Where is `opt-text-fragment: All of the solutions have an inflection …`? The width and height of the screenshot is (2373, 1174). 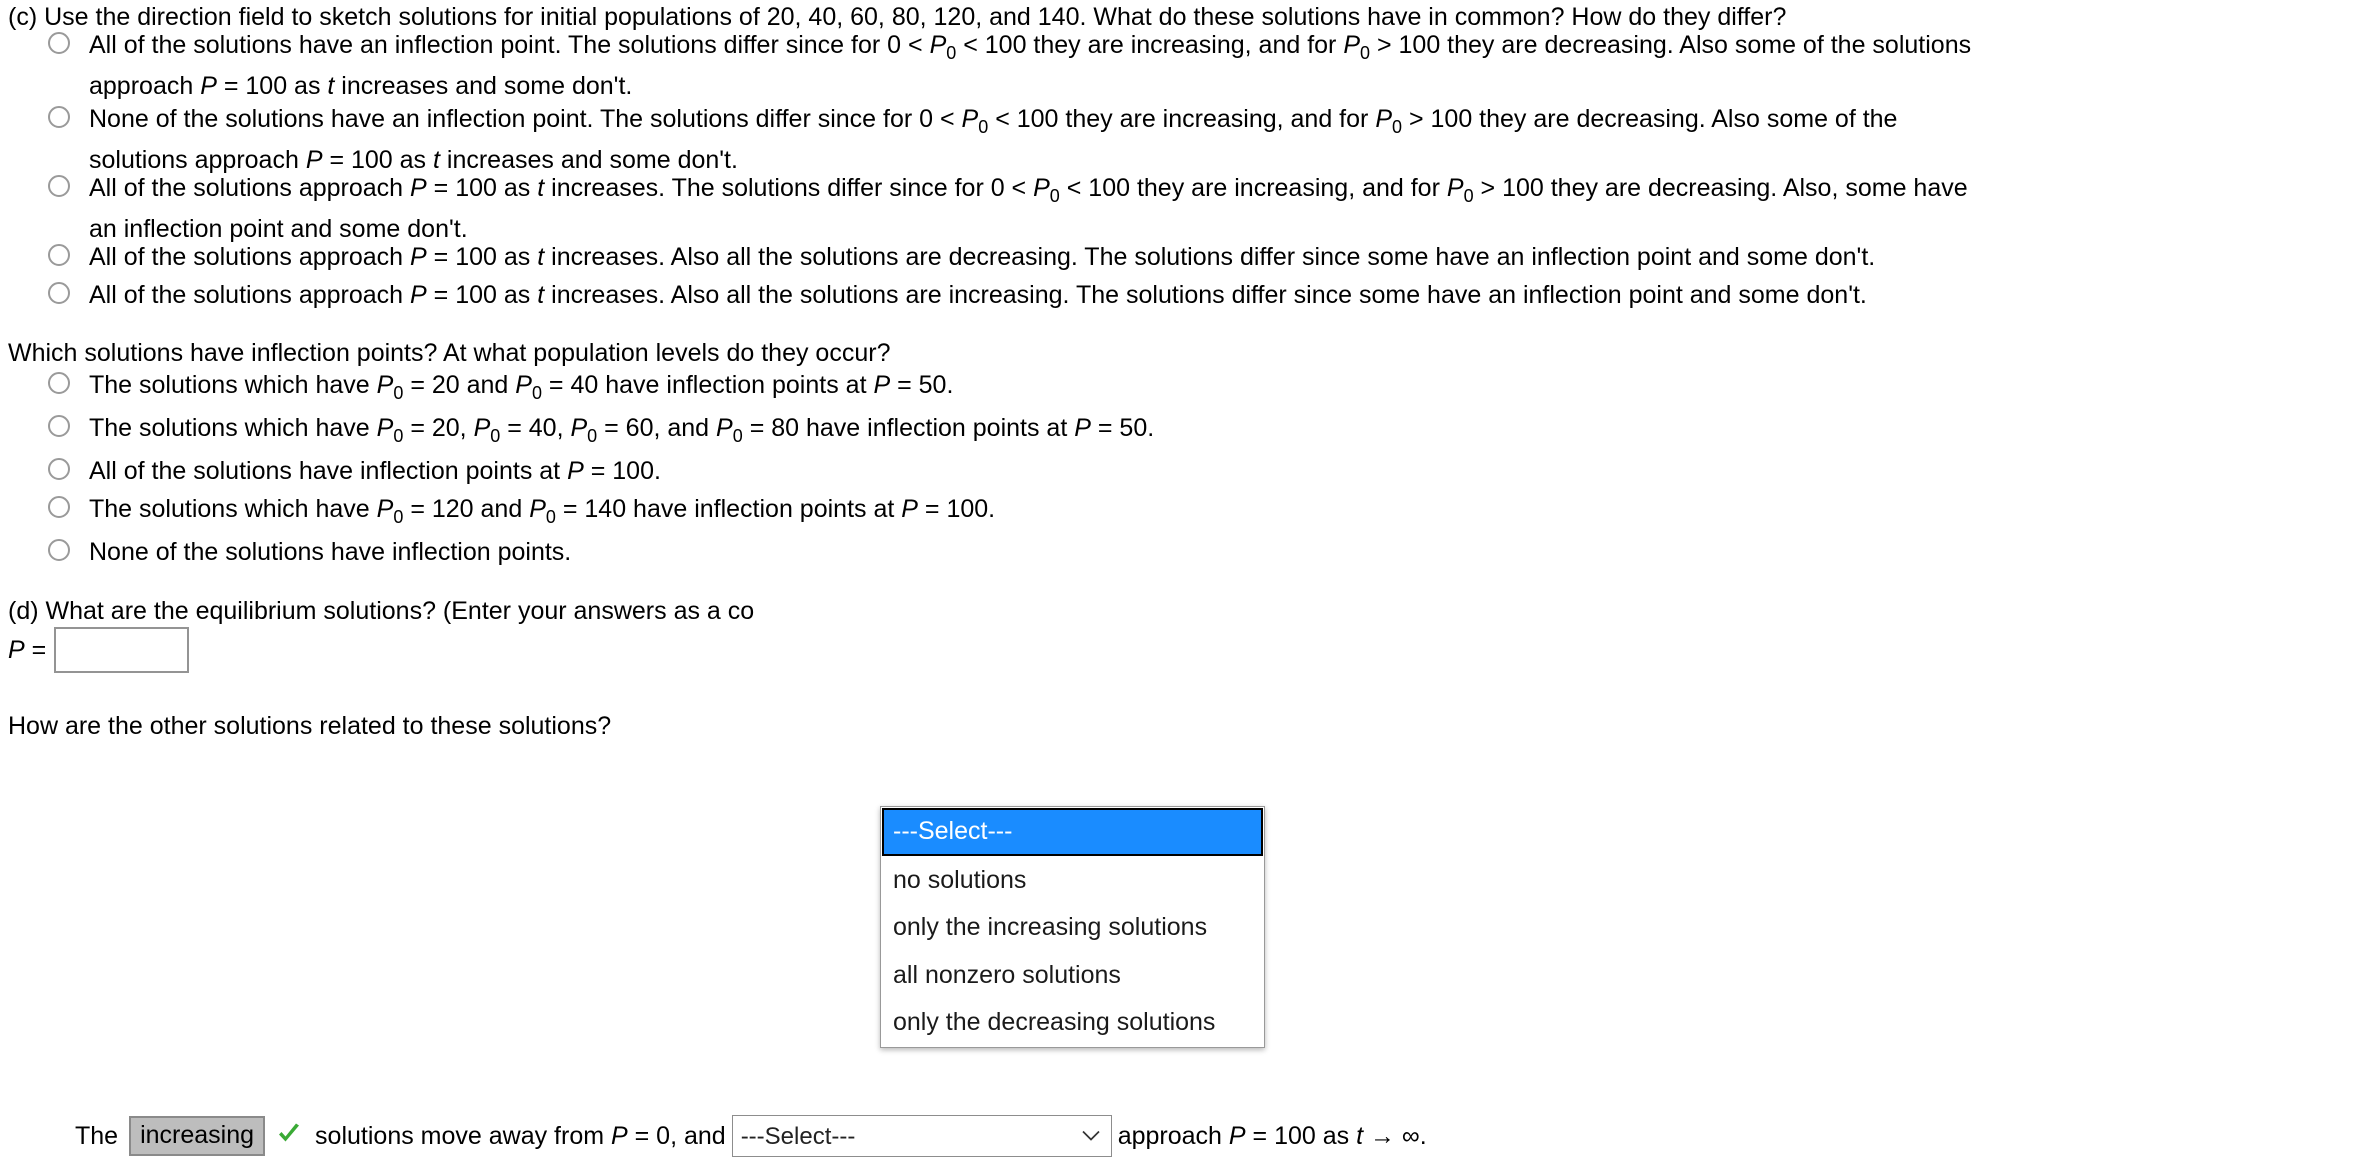 opt-text-fragment: All of the solutions have an inflection … is located at coordinates (509, 45).